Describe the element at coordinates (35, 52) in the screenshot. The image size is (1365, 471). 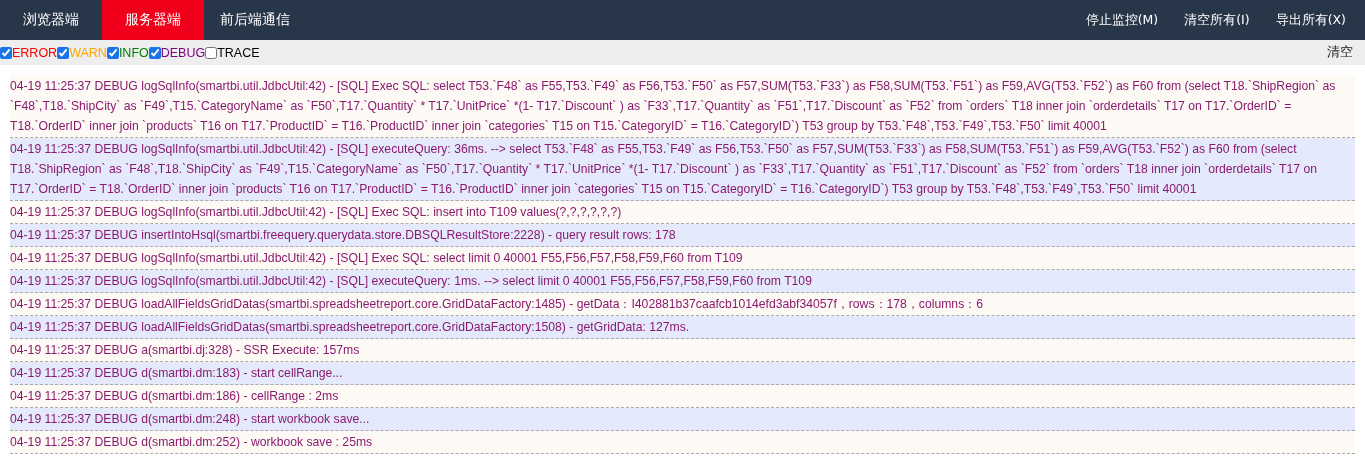
I see `level-label: ERROR` at that location.